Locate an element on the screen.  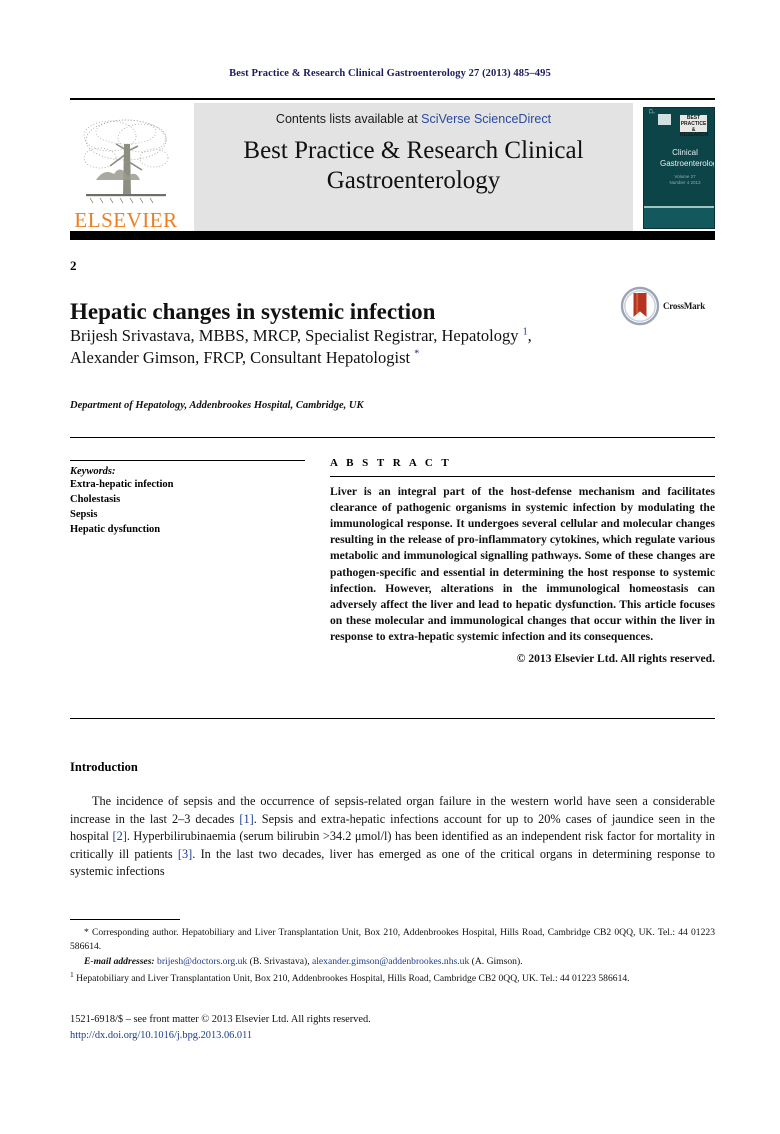
footnote-marker-1: 1 is located at coordinates (72, 975).